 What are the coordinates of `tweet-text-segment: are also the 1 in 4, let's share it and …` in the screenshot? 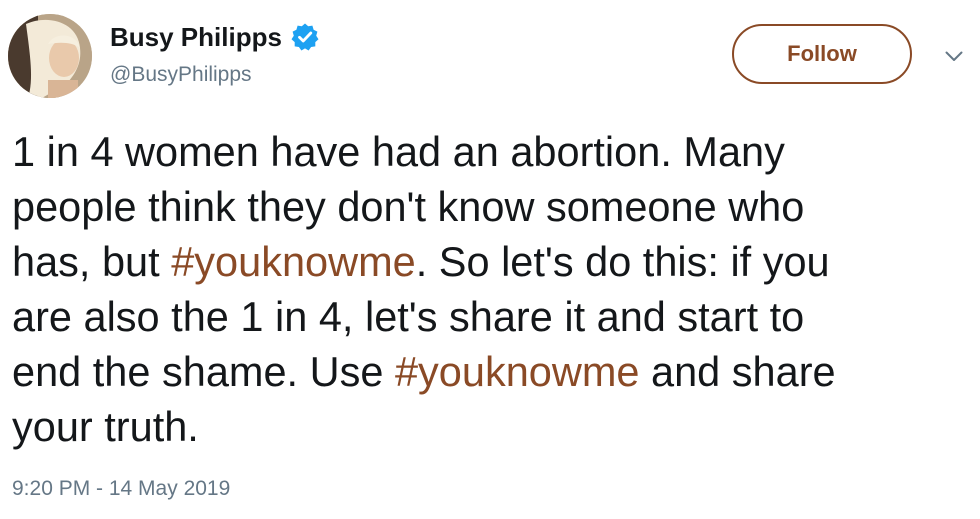 It's located at (408, 316).